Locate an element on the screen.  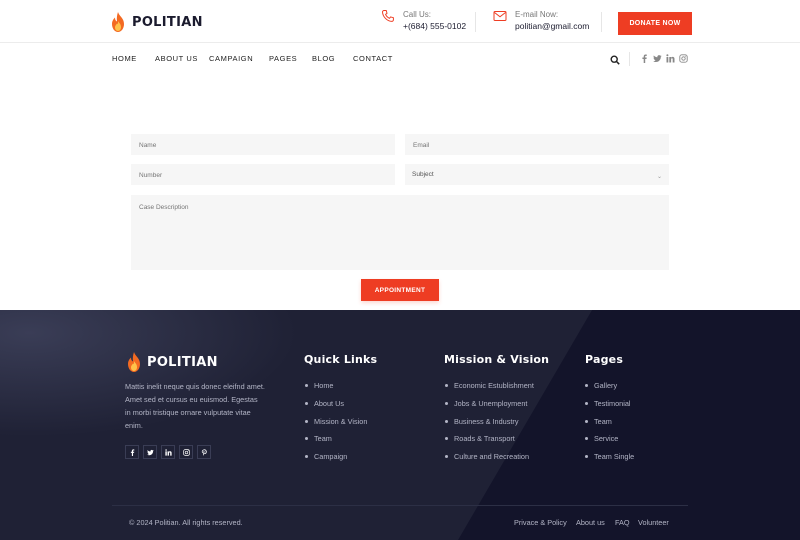
number-input is located at coordinates (263, 175).